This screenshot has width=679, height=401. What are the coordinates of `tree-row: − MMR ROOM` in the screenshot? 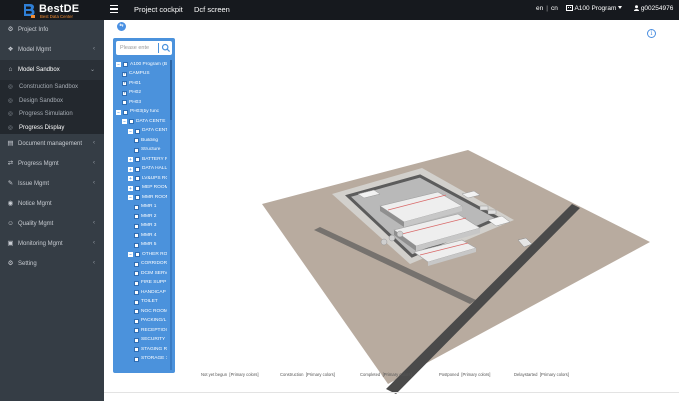 It's located at (147, 198).